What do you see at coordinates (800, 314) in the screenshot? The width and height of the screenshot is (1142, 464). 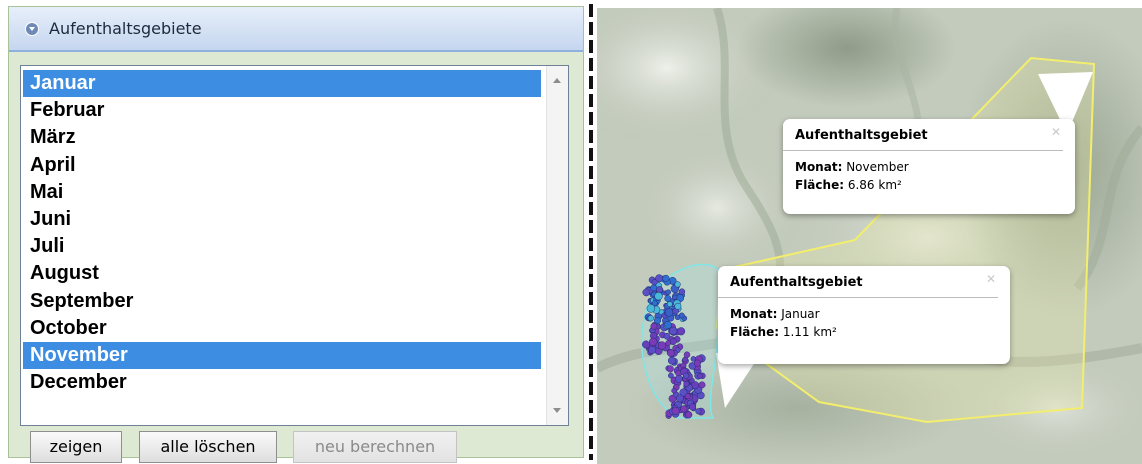 I see `month-value: Januar` at bounding box center [800, 314].